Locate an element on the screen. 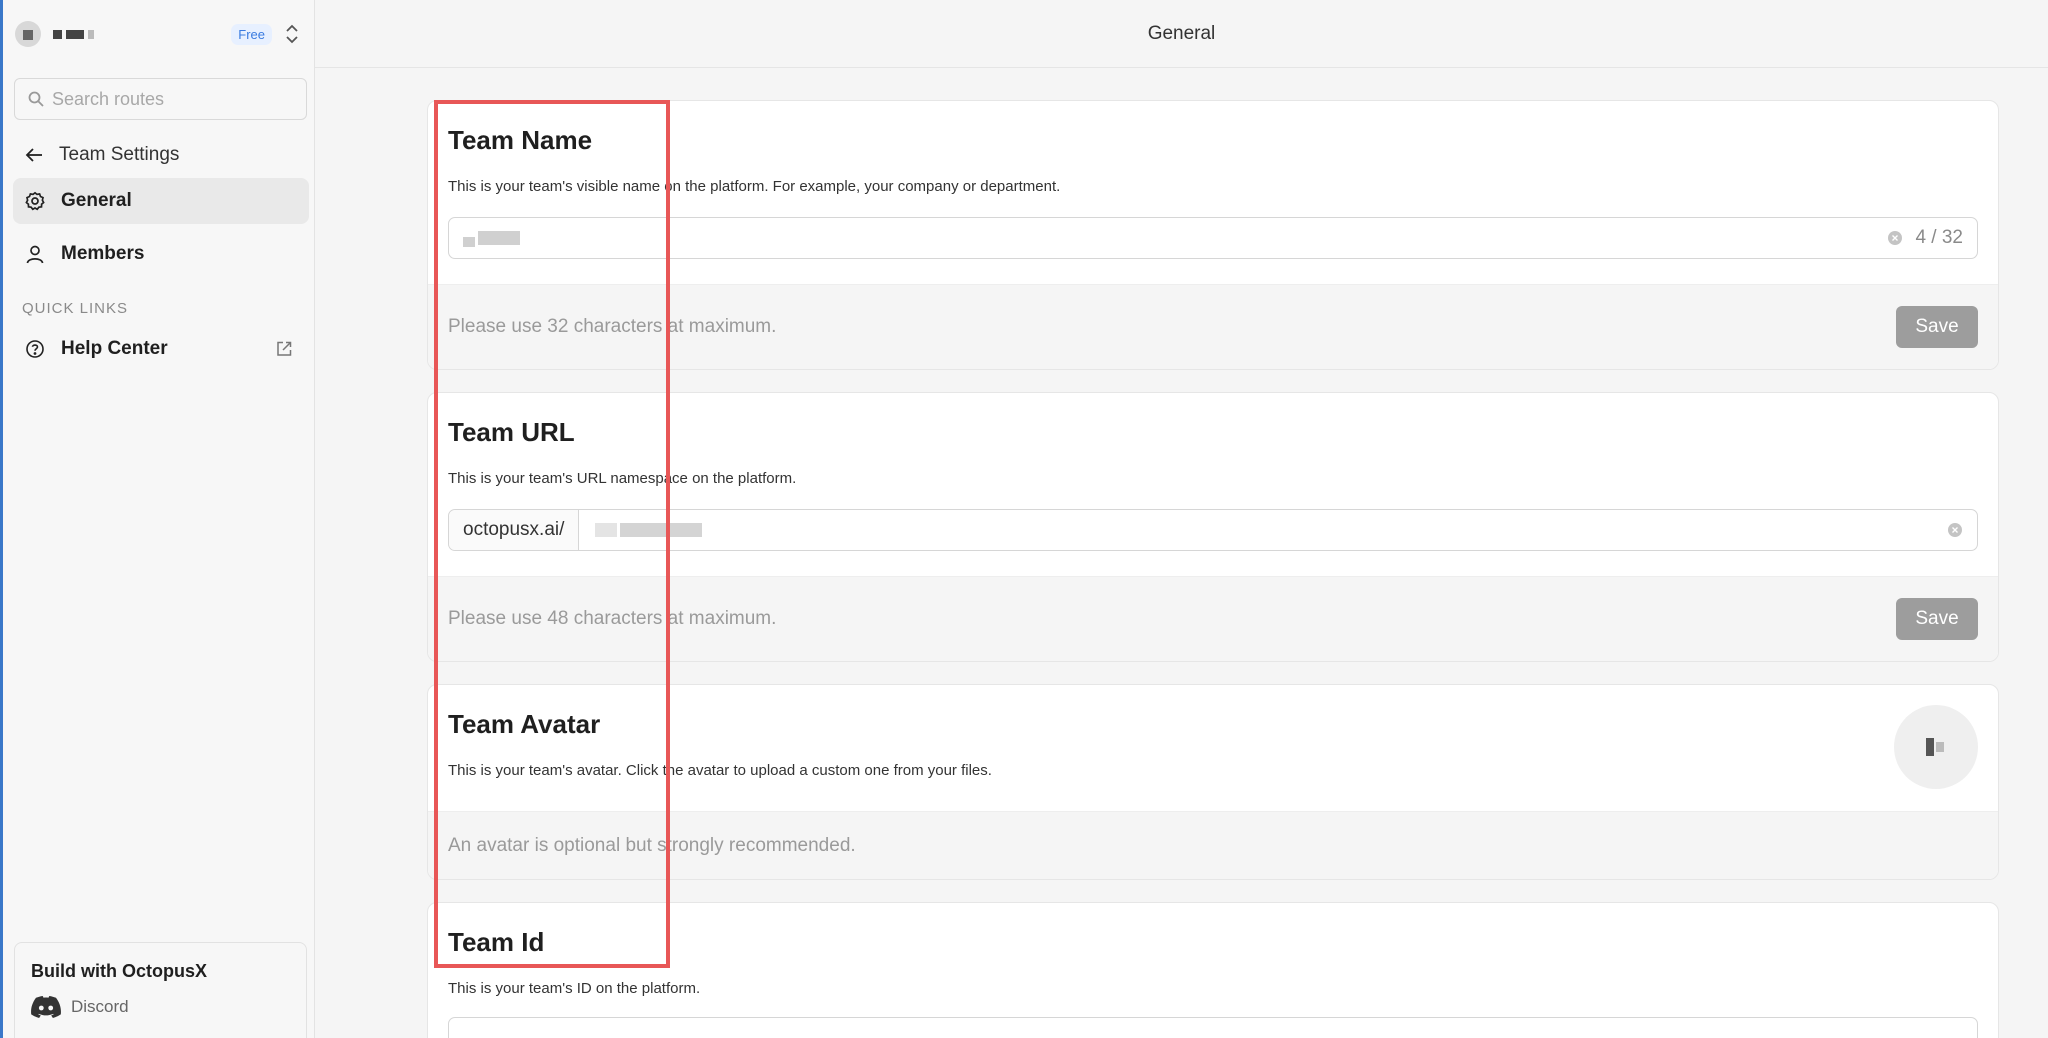 The width and height of the screenshot is (2048, 1038). external-link-icon is located at coordinates (284, 348).